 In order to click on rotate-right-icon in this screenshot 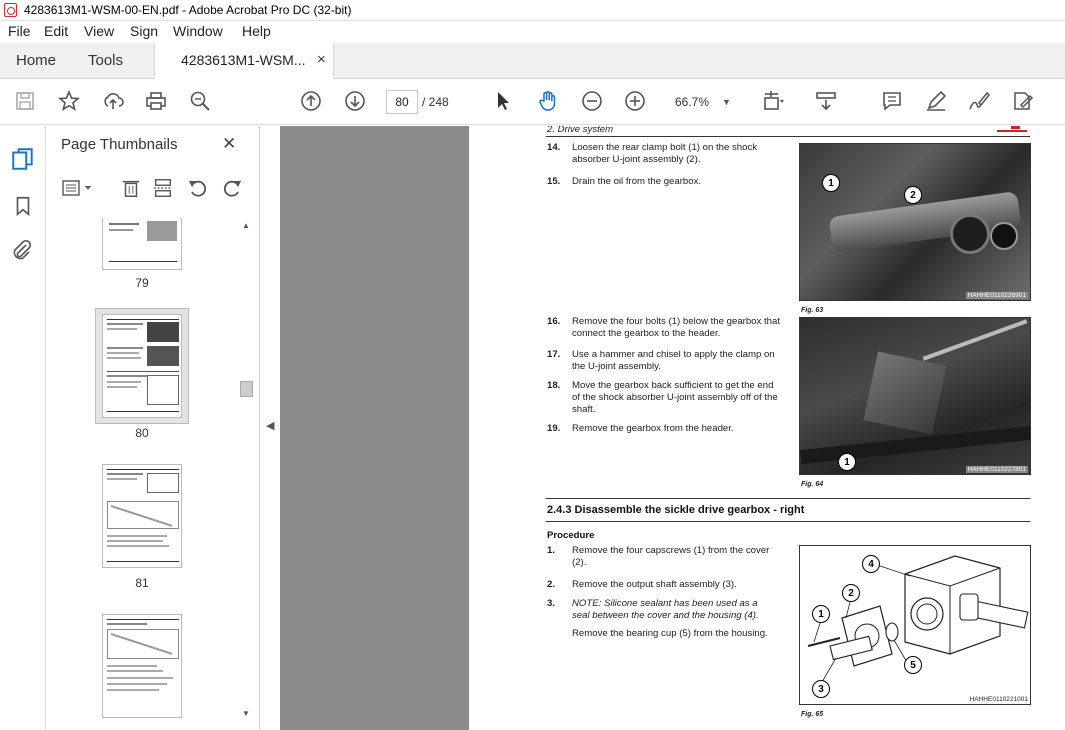, I will do `click(232, 188)`.